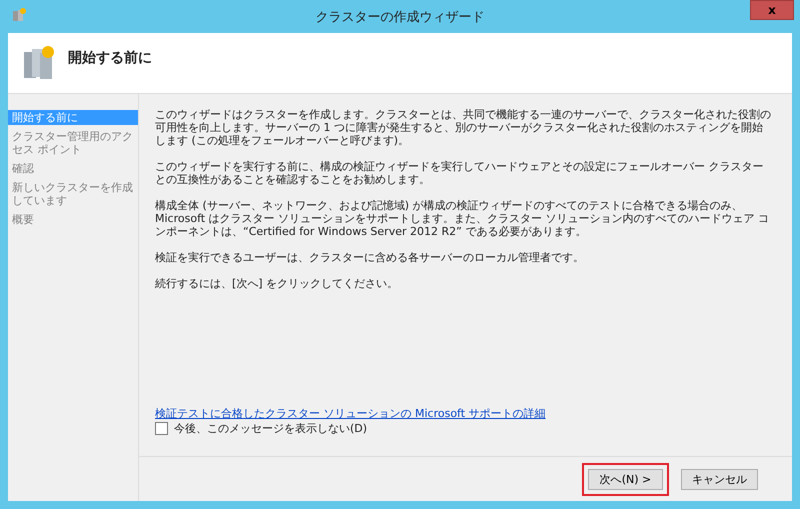 This screenshot has width=800, height=509. I want to click on step-item: 概要, so click(73, 219).